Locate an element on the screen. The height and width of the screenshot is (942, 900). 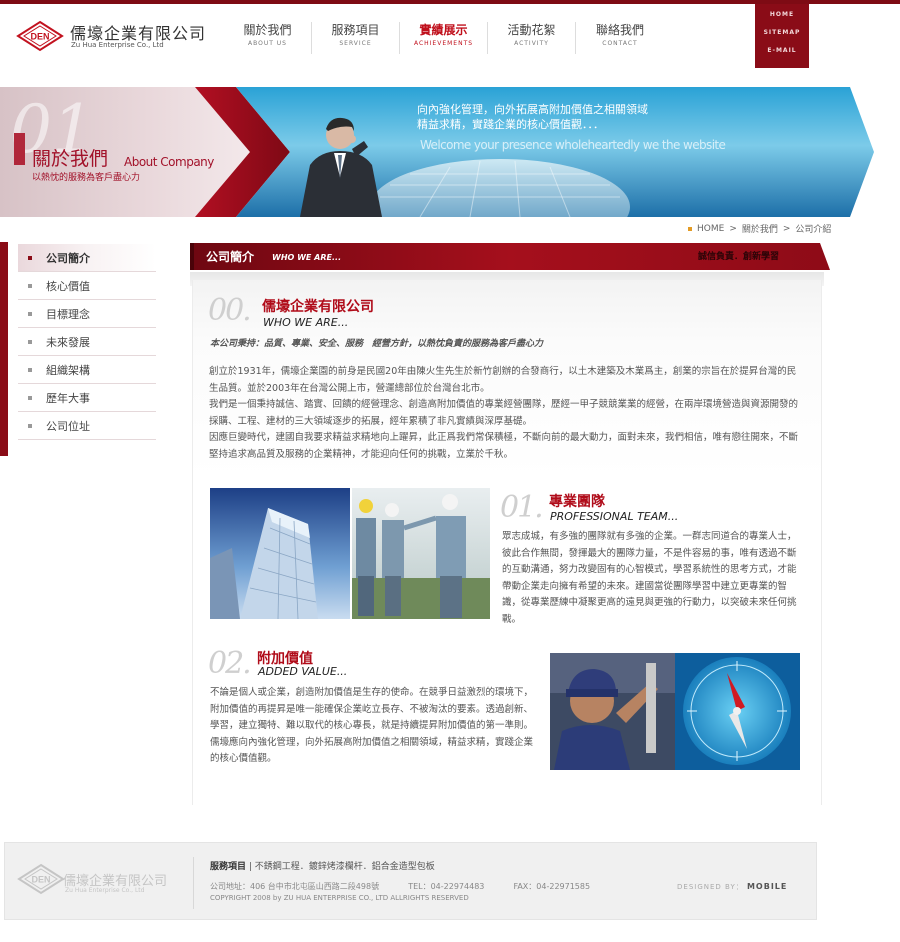
compass-photo is located at coordinates (737, 711).